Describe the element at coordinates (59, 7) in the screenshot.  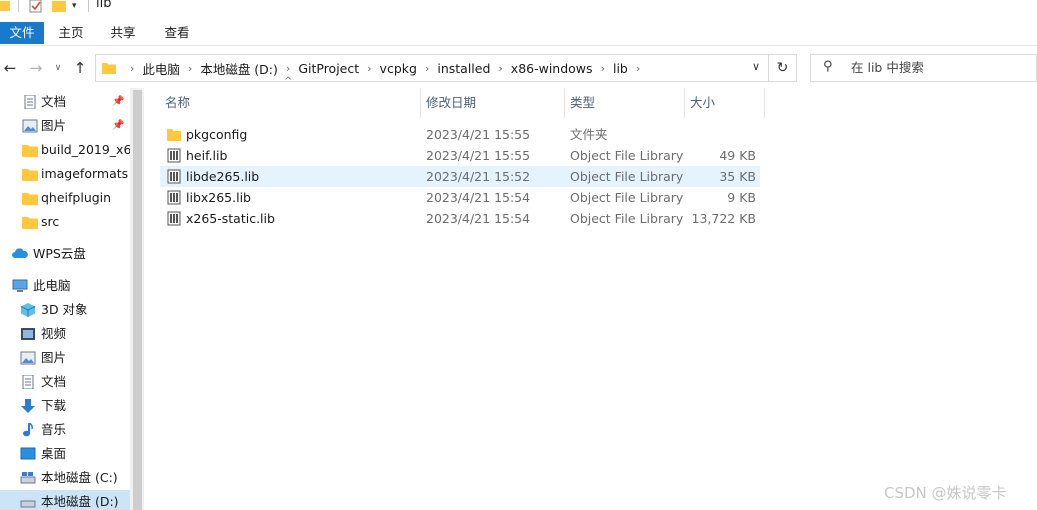
I see `new-folder-icon` at that location.